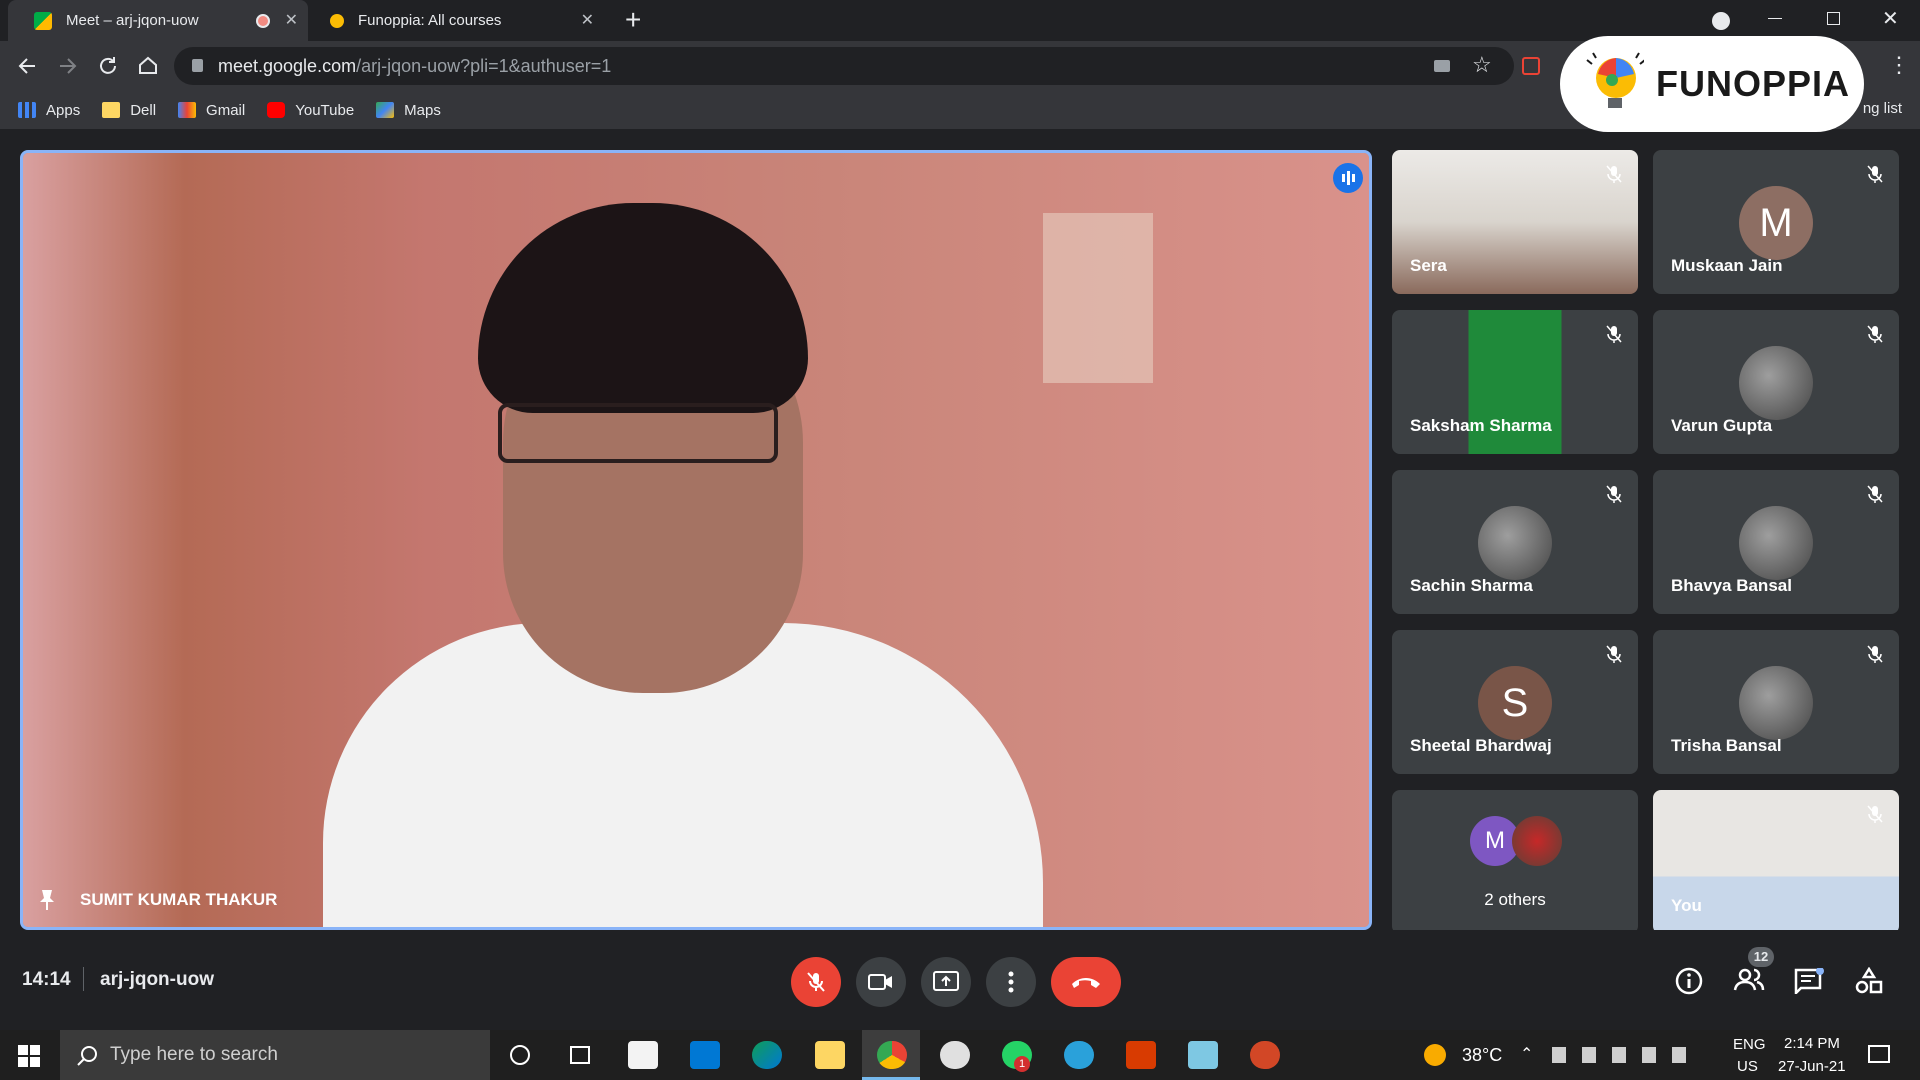 Image resolution: width=1920 pixels, height=1080 pixels. What do you see at coordinates (1776, 862) in the screenshot?
I see `participant-tile: You` at bounding box center [1776, 862].